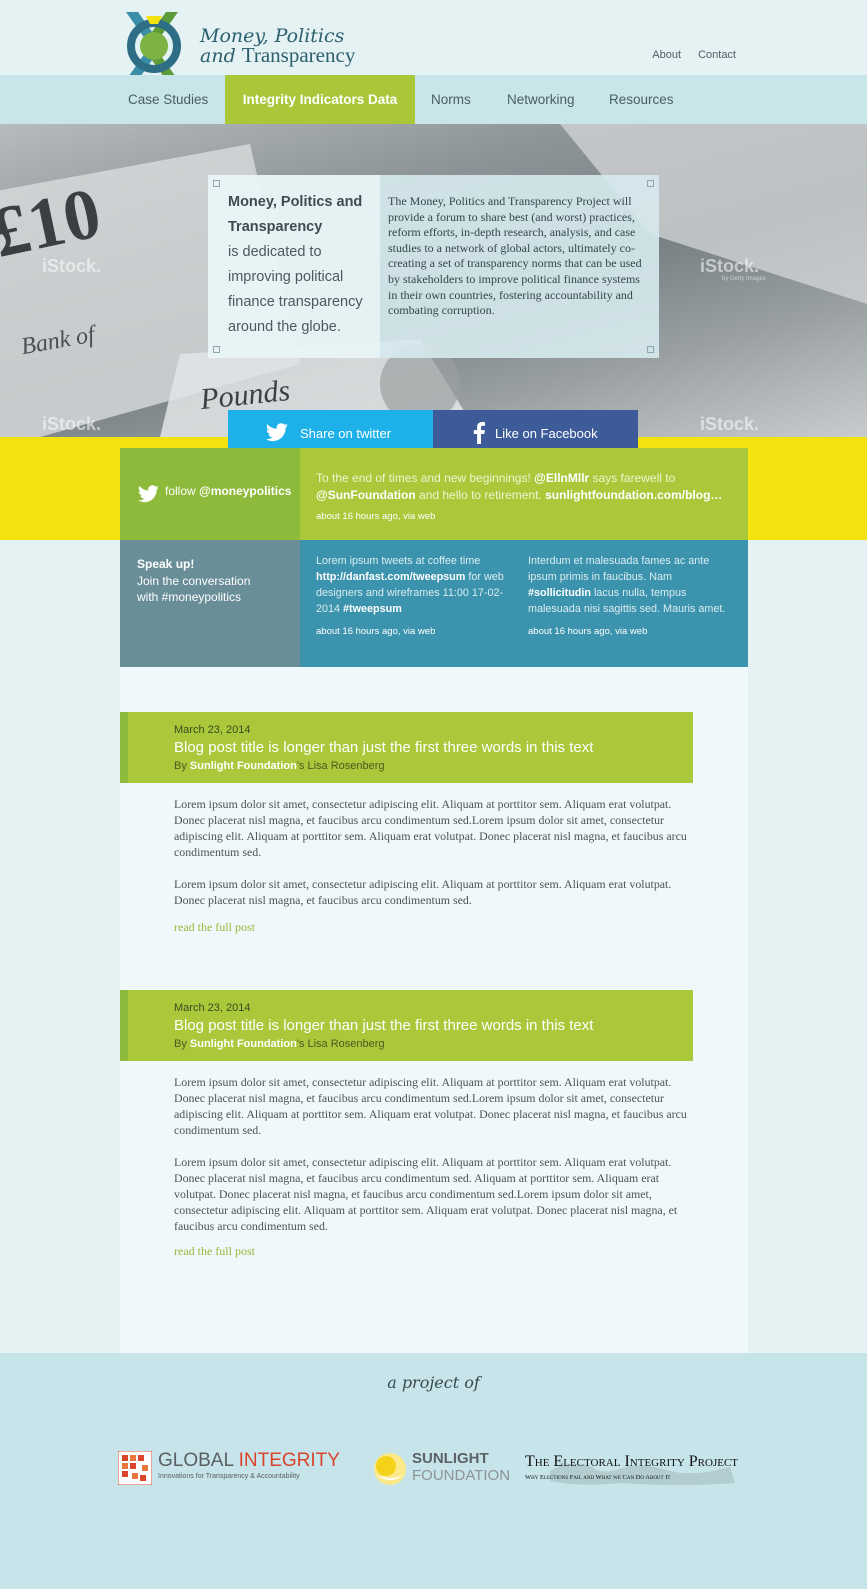  What do you see at coordinates (168, 99) in the screenshot?
I see `nav-item-case-studies: Case Studies` at bounding box center [168, 99].